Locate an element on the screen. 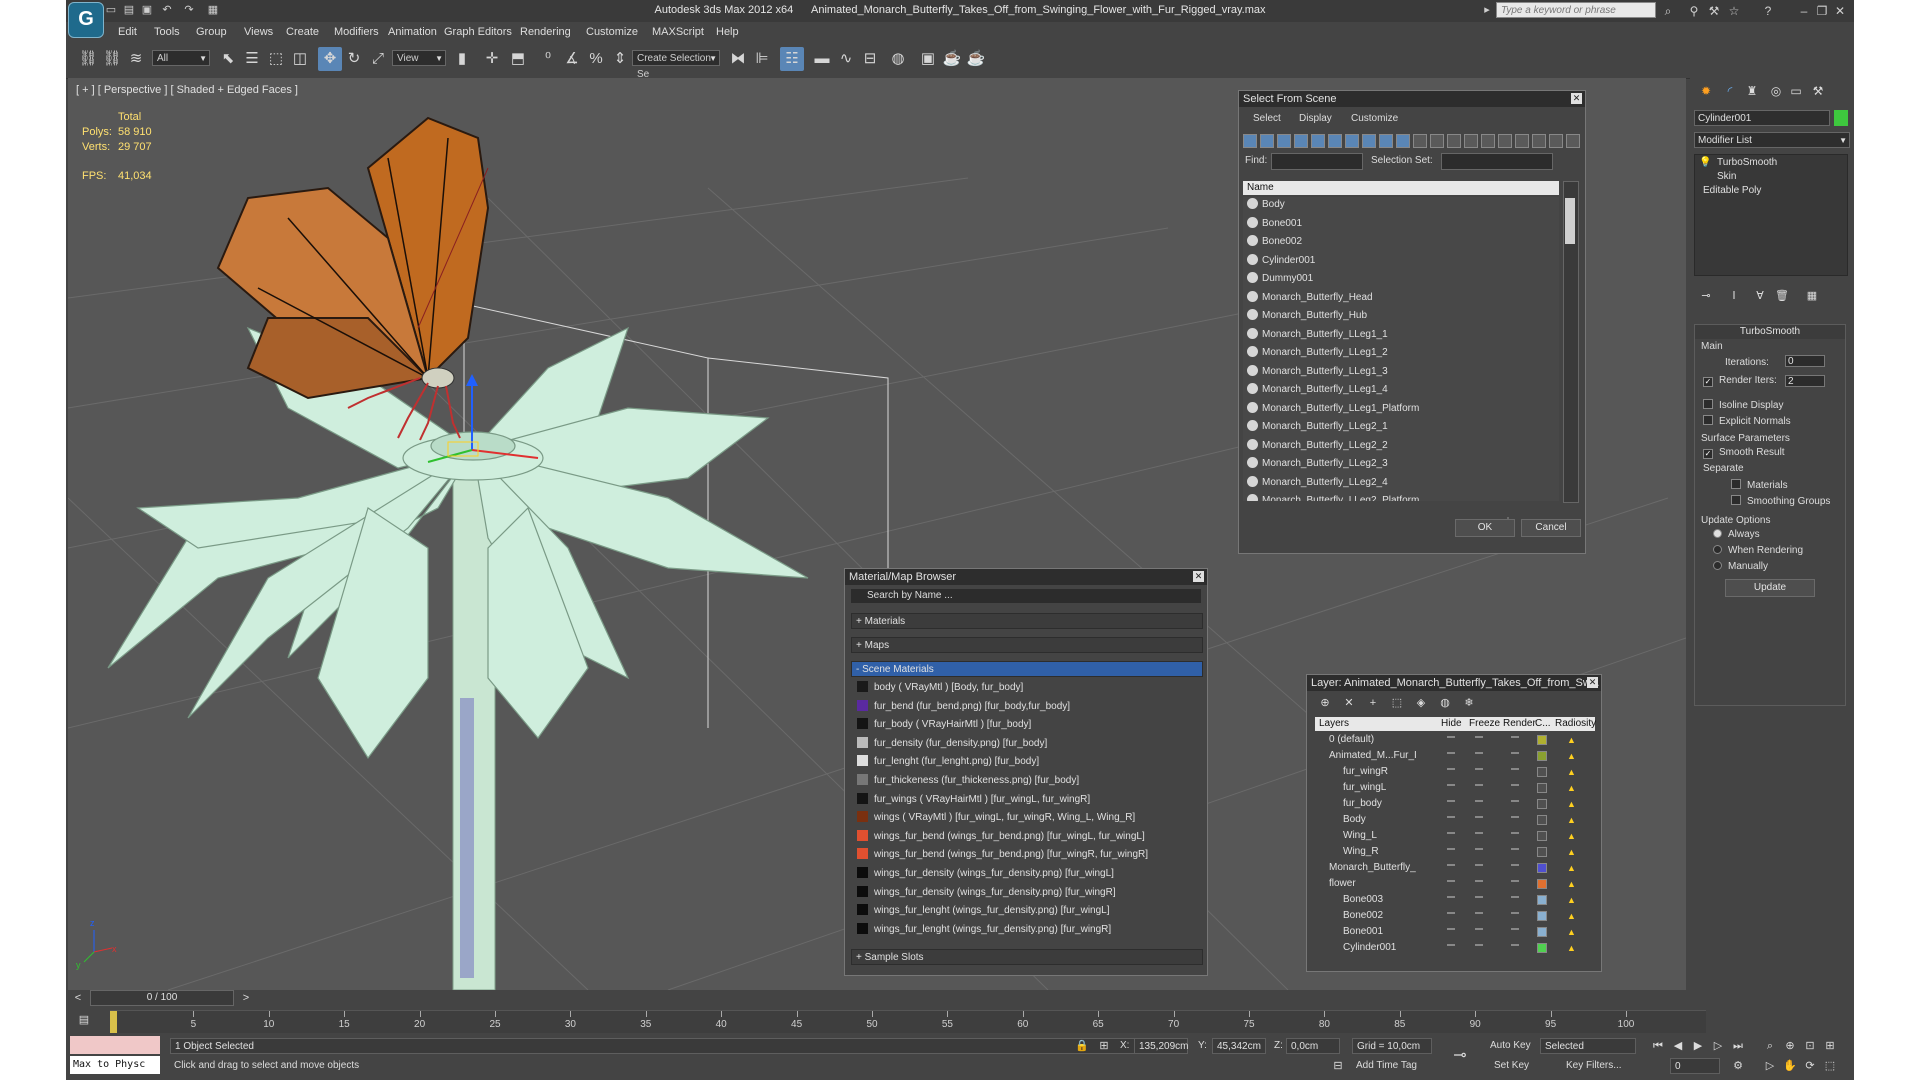 This screenshot has height=1080, width=1920. scene-object-row: Bone002 is located at coordinates (1401, 241).